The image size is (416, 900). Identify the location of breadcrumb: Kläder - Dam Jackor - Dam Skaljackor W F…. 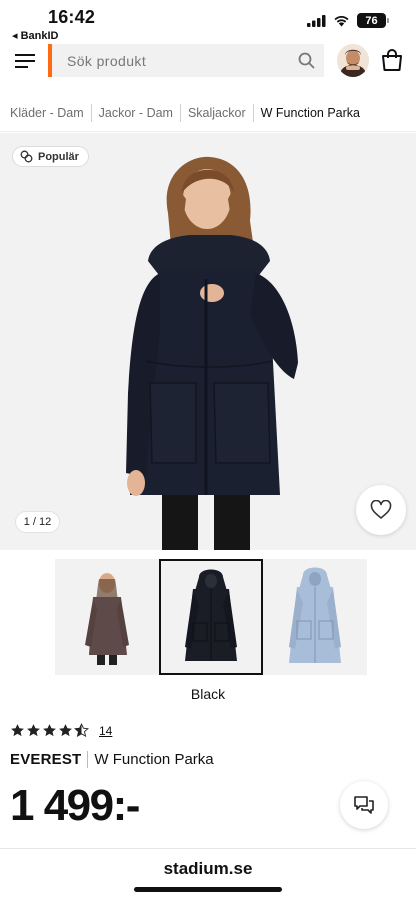
(208, 113).